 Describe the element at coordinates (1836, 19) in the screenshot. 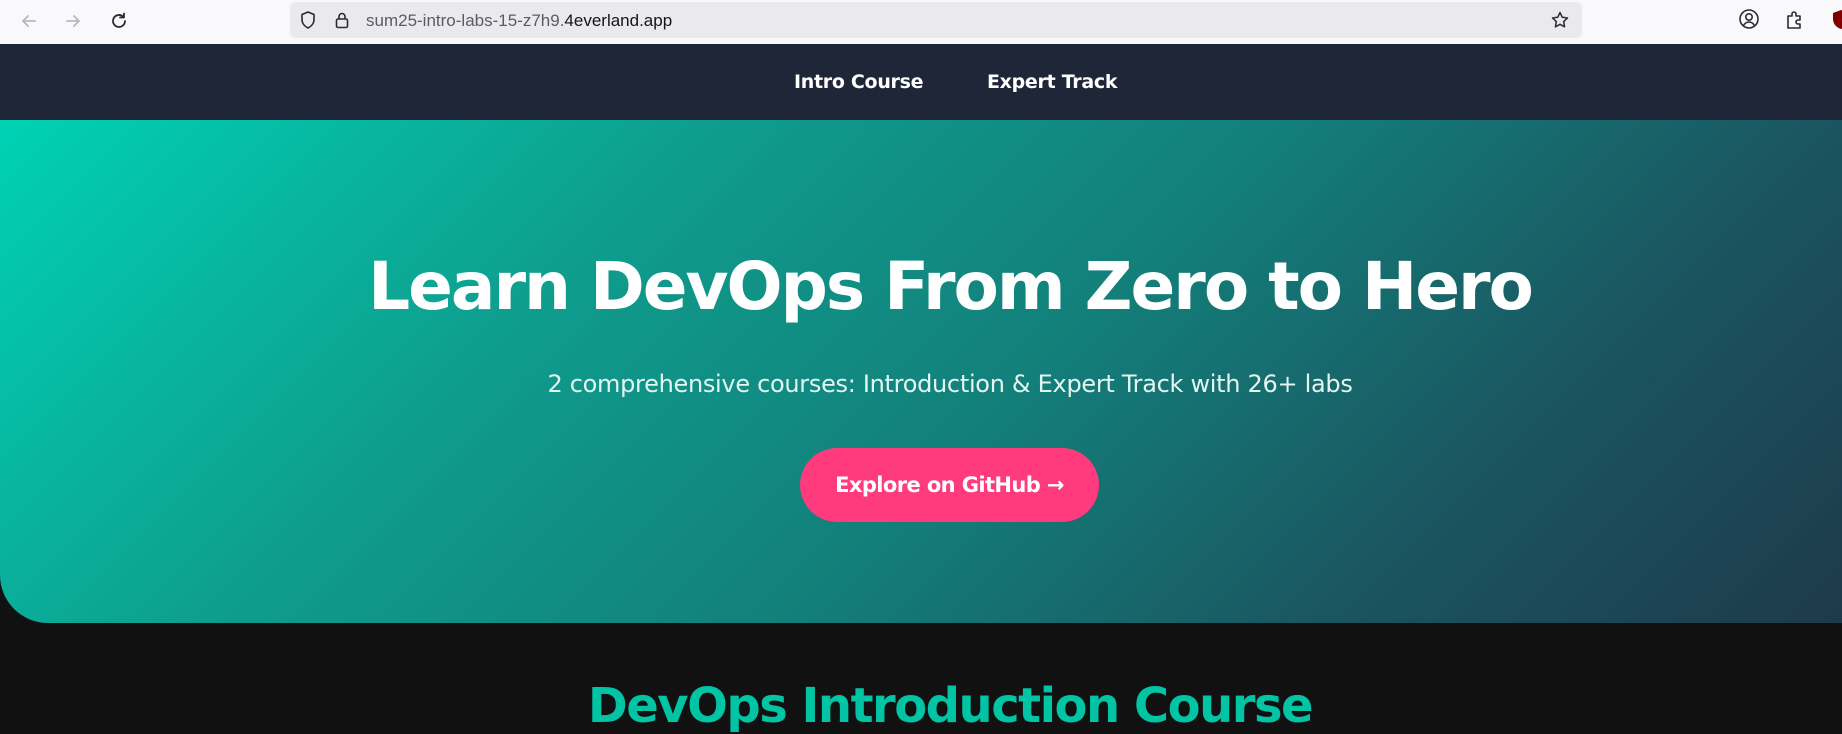

I see `ublock-icon` at that location.